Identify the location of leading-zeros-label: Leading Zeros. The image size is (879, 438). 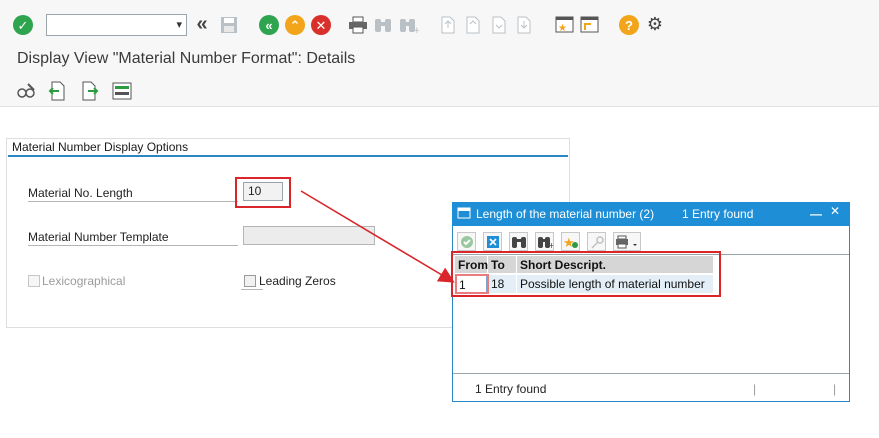
(297, 281).